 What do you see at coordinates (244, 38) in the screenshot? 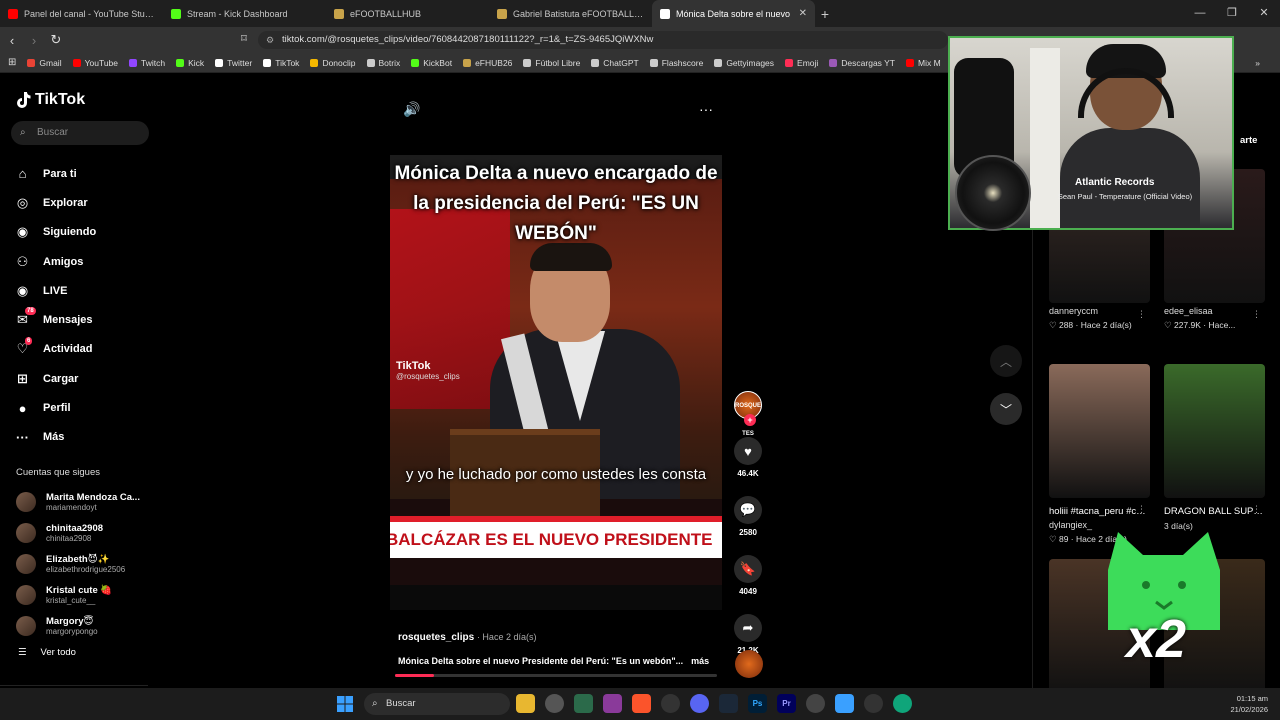
I see `bookmark-page-icon: ⌑` at bounding box center [244, 38].